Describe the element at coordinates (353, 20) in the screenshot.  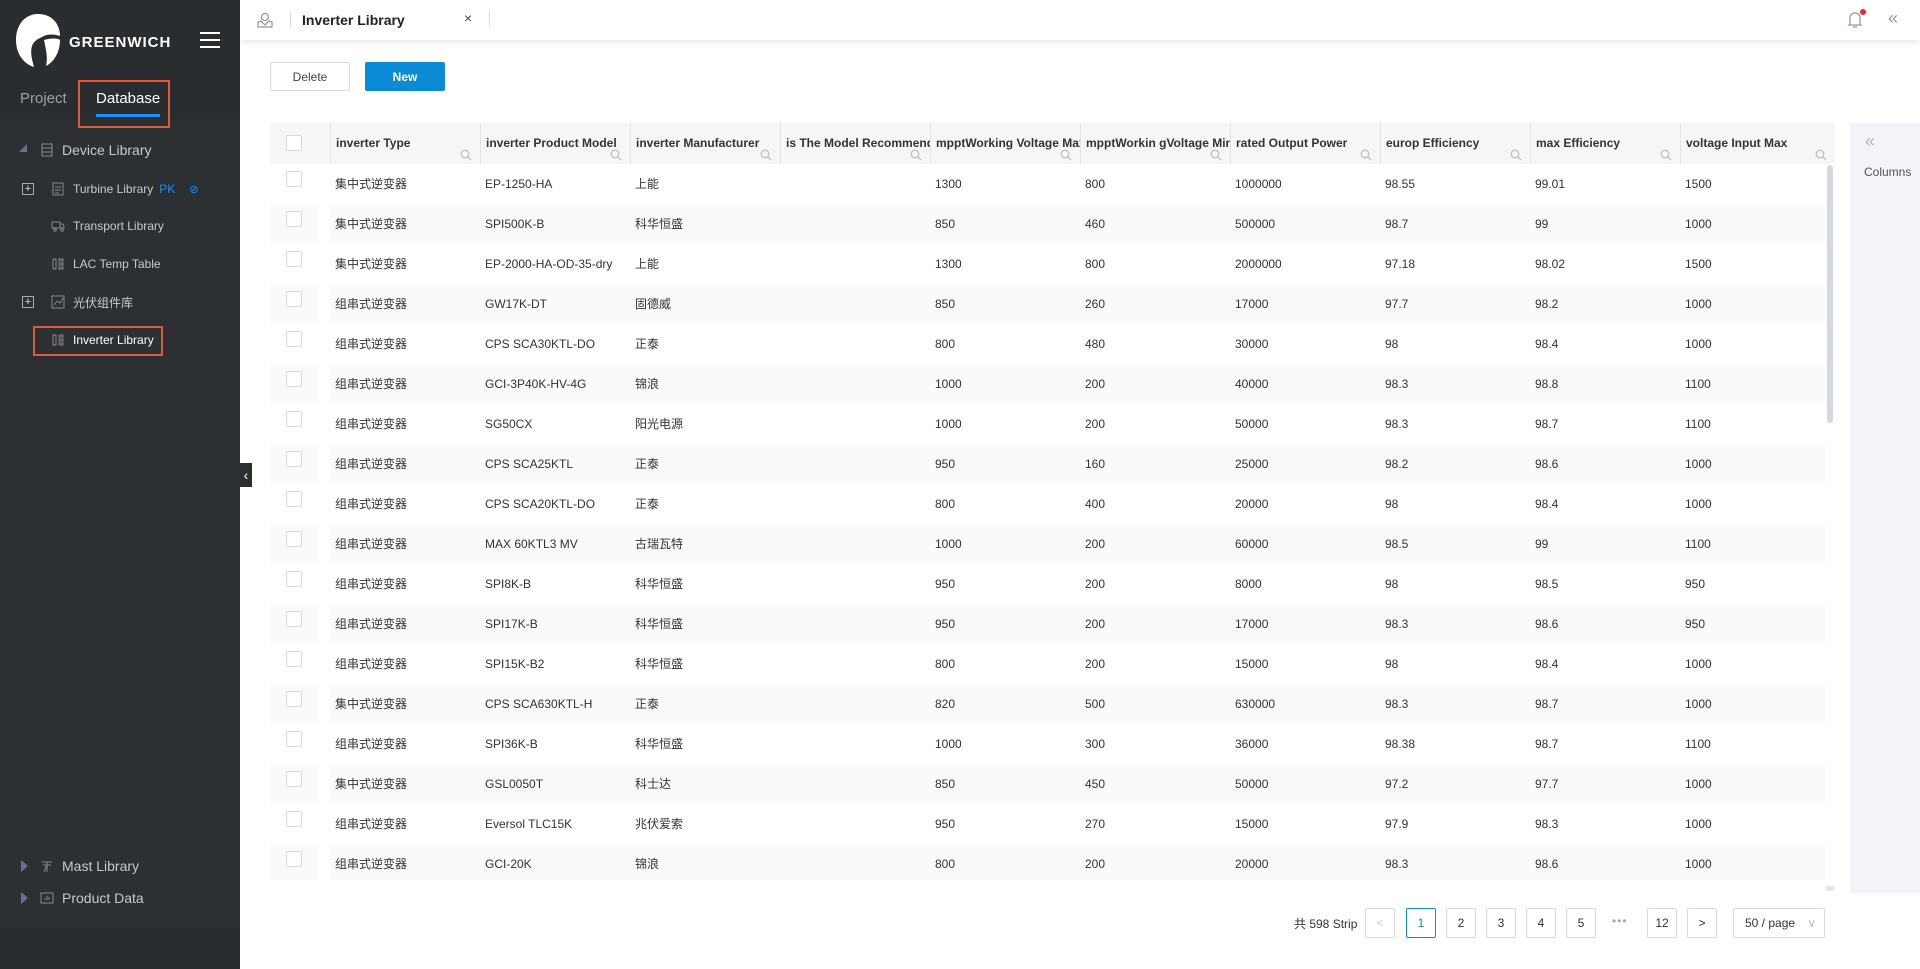
I see `active-tab-inverter-library: Inverter Library` at that location.